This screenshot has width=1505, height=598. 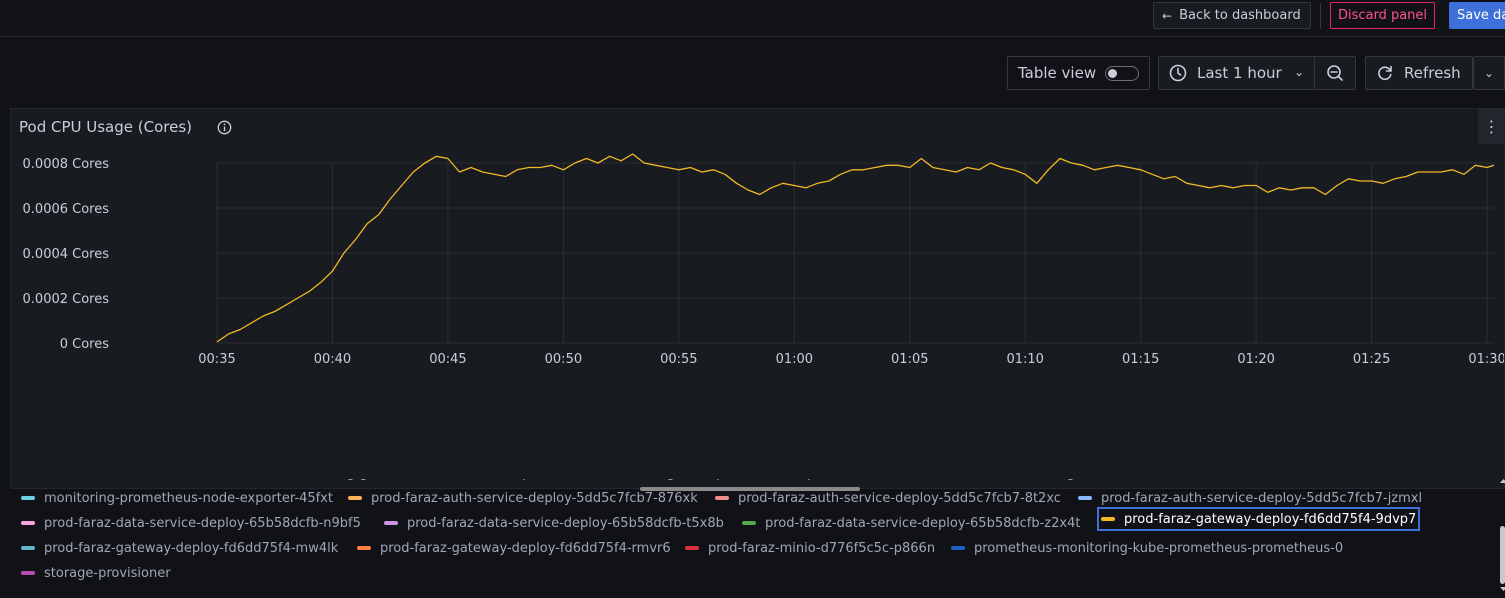 I want to click on x-tick-label: 01:30, so click(x=1486, y=359).